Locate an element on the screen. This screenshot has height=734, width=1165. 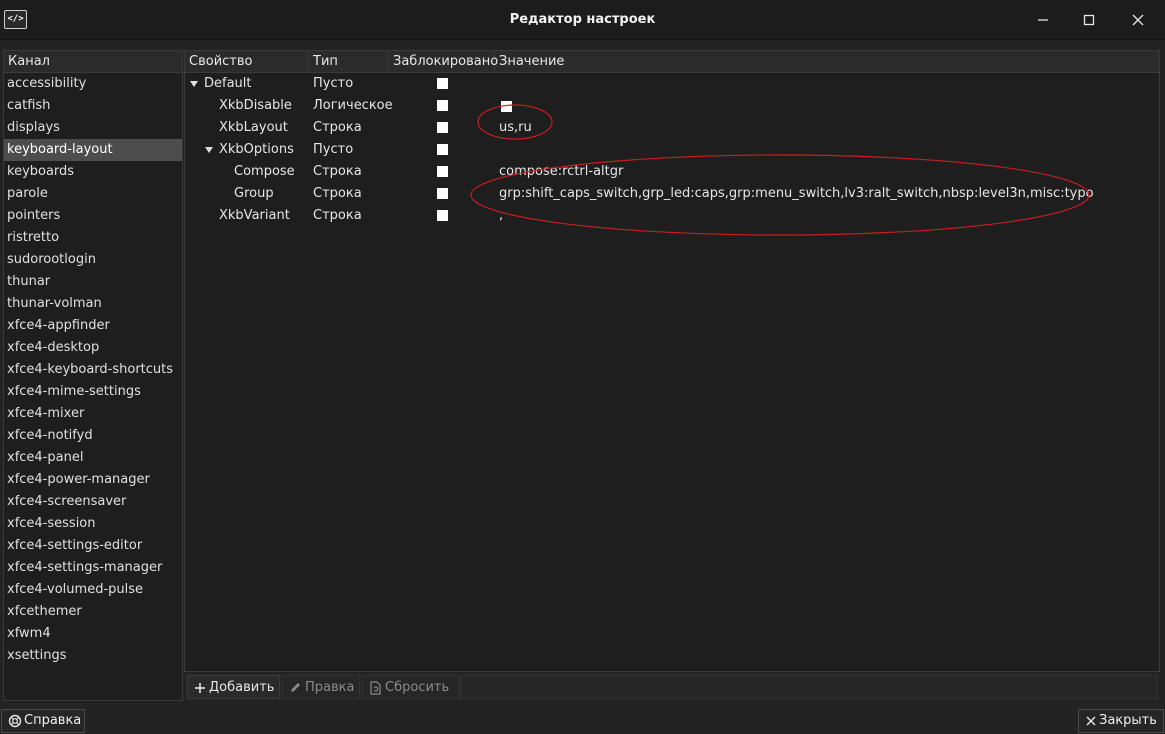
reset-button: Сбросить is located at coordinates (410, 687).